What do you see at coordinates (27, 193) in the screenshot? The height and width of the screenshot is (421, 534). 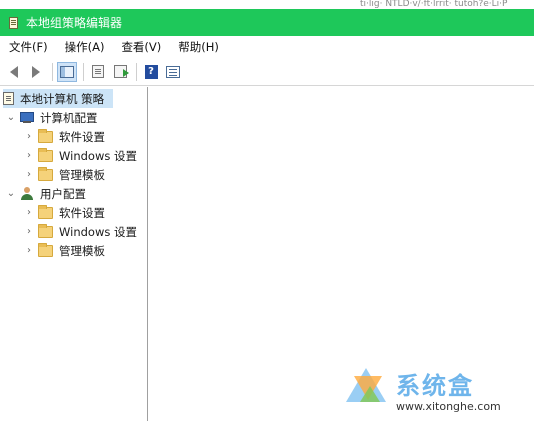 I see `user-icon` at bounding box center [27, 193].